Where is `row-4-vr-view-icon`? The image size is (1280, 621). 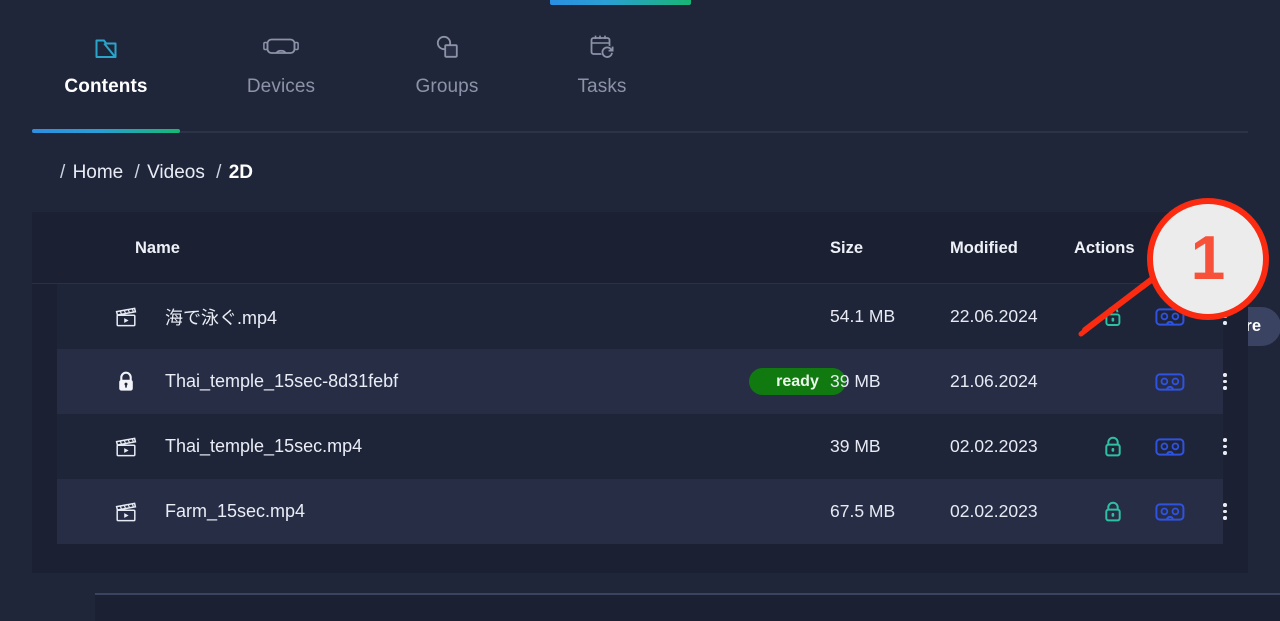 row-4-vr-view-icon is located at coordinates (1170, 511).